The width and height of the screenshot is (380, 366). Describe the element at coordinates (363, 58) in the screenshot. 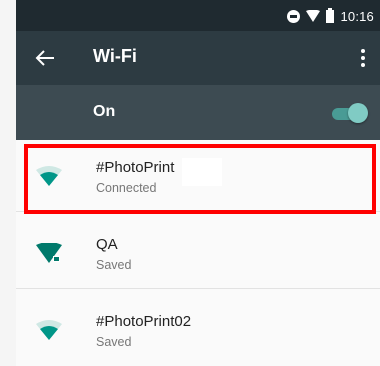

I see `more-vert-icon` at that location.